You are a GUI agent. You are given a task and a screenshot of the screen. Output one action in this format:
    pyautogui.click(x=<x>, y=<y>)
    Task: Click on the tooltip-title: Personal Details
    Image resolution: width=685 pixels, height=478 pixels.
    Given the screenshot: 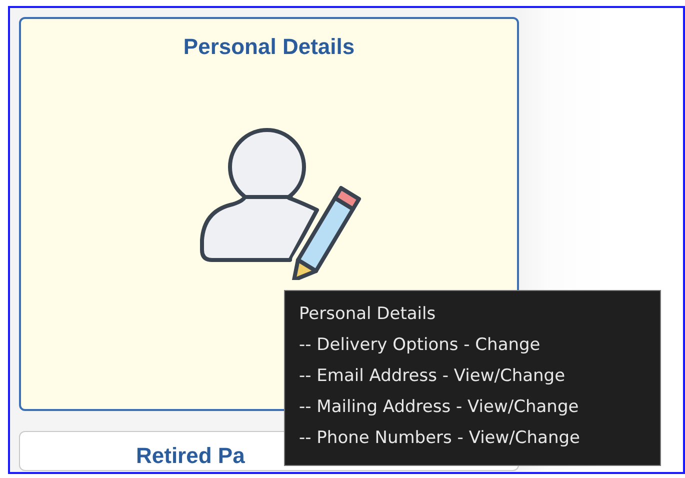 What is the action you would take?
    pyautogui.click(x=368, y=314)
    